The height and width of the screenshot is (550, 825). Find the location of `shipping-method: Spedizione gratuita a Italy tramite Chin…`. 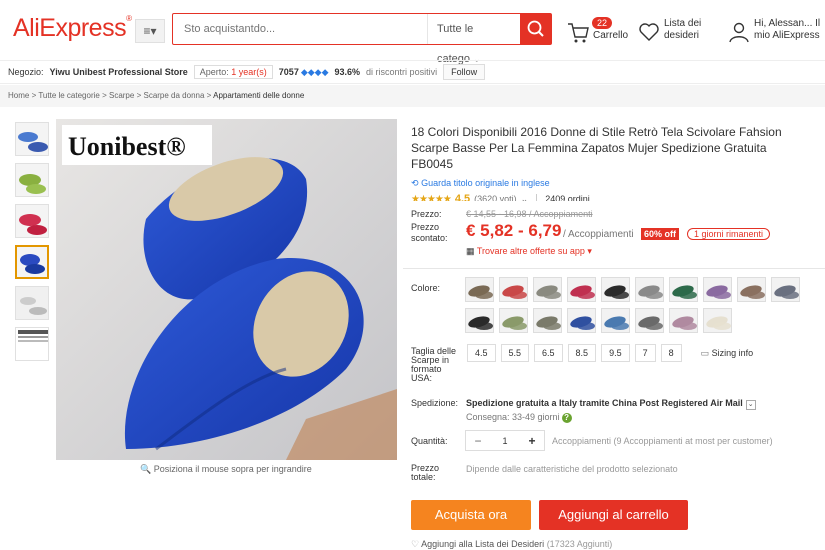

shipping-method: Spedizione gratuita a Italy tramite Chin… is located at coordinates (611, 404).